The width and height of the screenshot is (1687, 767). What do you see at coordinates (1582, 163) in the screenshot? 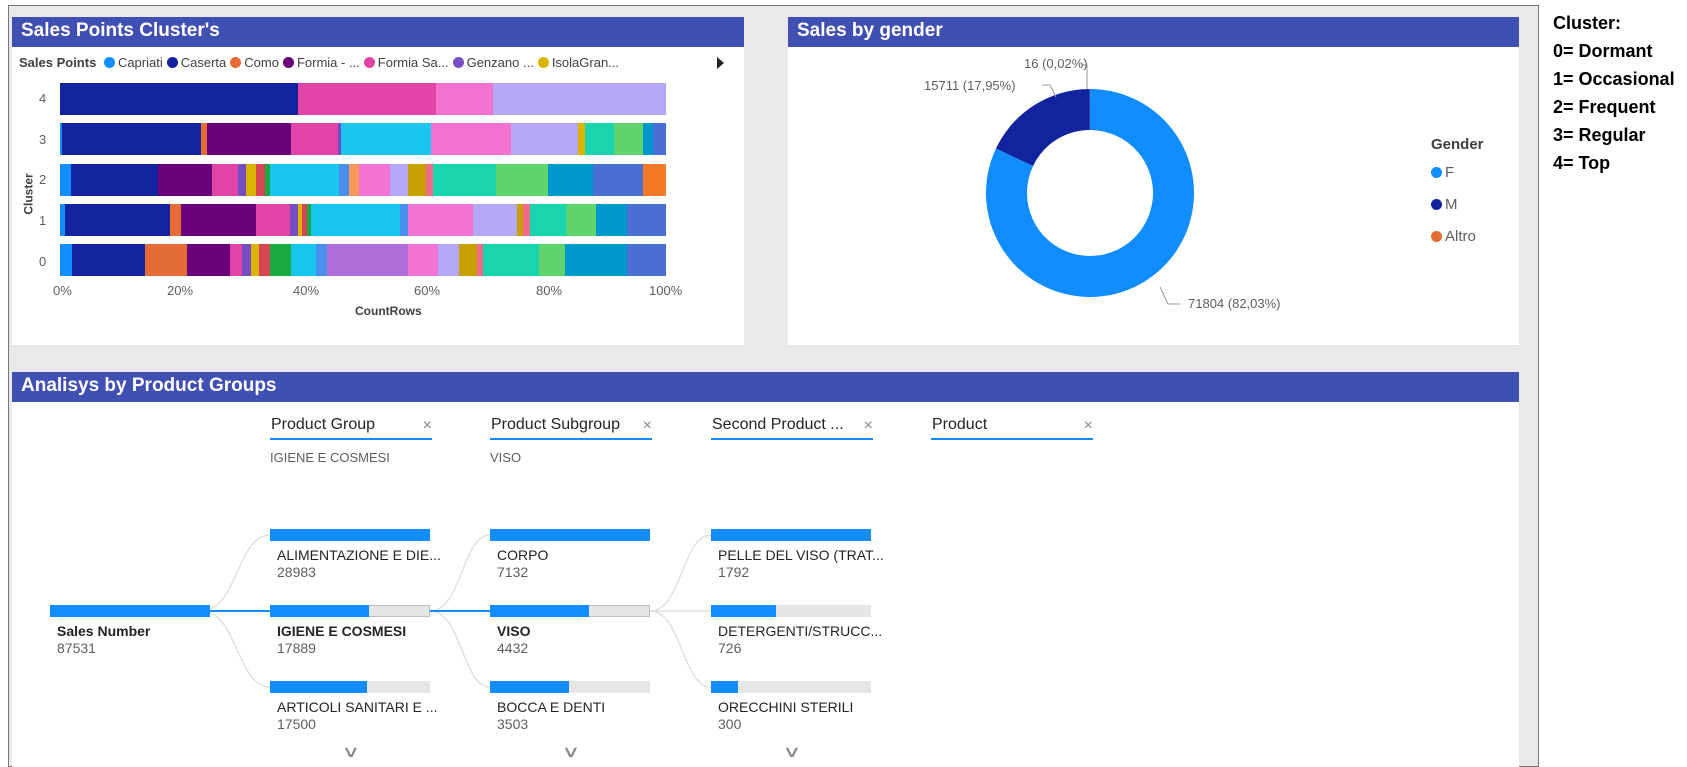
I see `note-line: 4= Top` at bounding box center [1582, 163].